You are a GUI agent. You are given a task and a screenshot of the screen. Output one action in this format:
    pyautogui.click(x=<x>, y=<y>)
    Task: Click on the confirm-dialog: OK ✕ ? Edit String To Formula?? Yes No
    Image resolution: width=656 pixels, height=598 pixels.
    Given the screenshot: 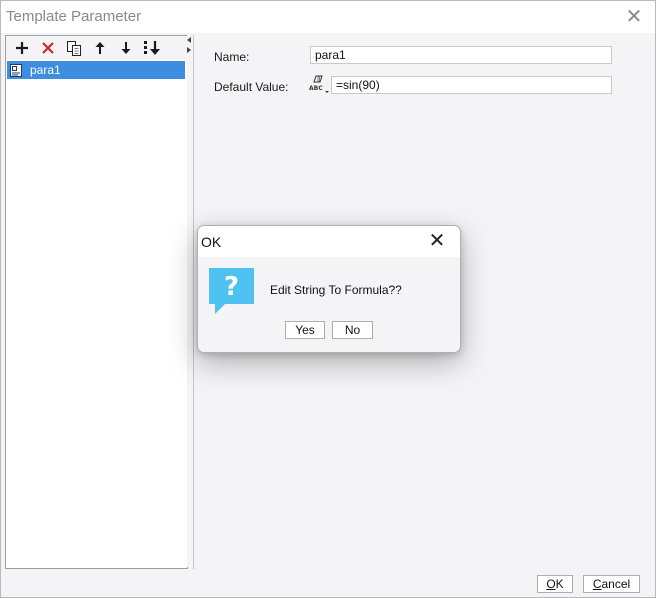 What is the action you would take?
    pyautogui.click(x=329, y=289)
    